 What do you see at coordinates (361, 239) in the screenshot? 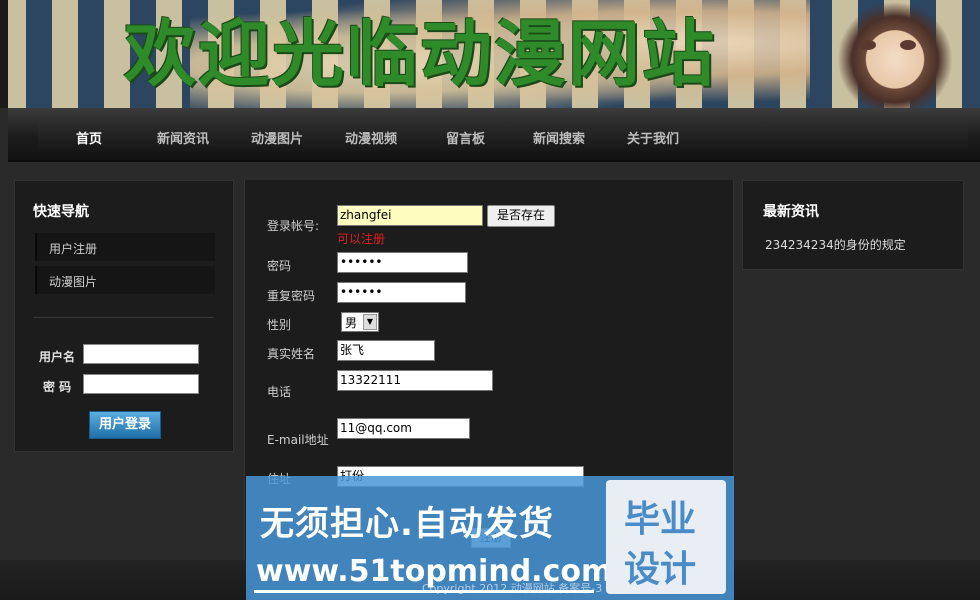
I see `availability-message: 可以注册` at bounding box center [361, 239].